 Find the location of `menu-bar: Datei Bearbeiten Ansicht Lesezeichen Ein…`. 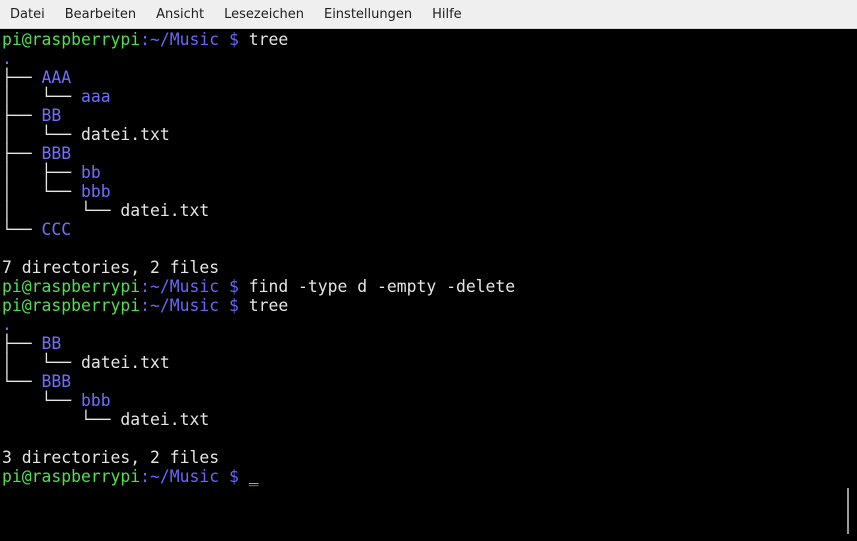

menu-bar: Datei Bearbeiten Ansicht Lesezeichen Ein… is located at coordinates (428, 14).